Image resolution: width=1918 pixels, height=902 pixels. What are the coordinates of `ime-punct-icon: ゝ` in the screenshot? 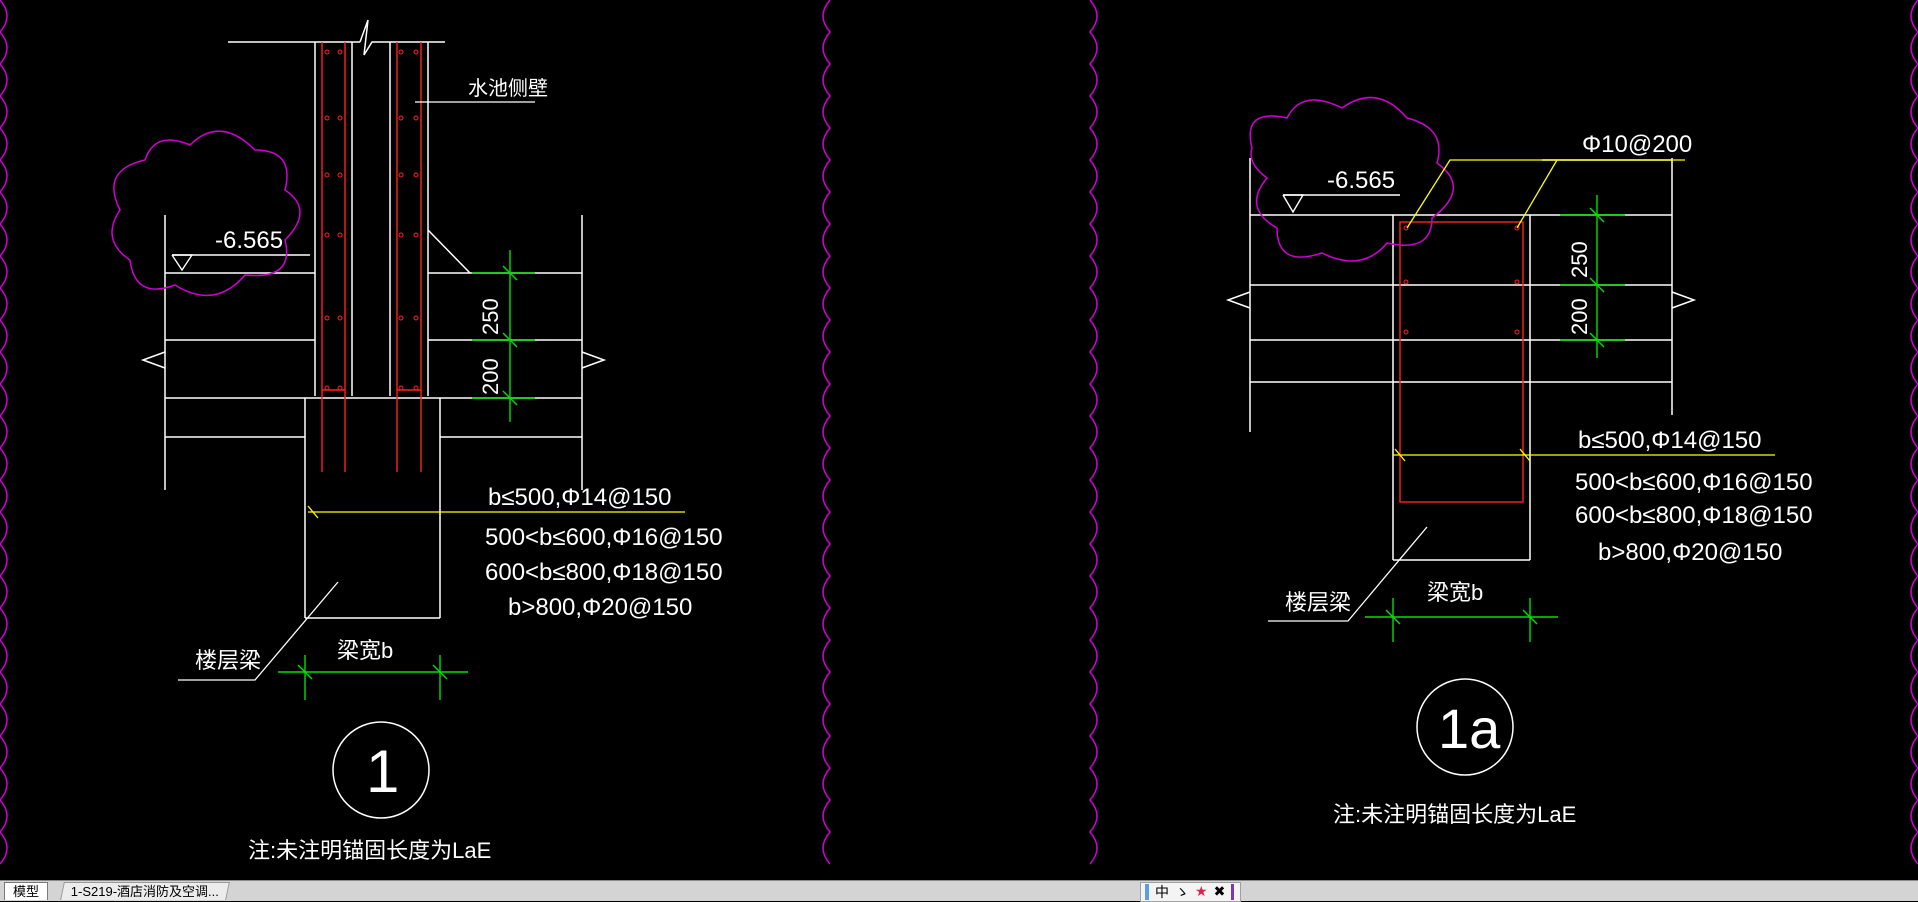 It's located at (1182, 892).